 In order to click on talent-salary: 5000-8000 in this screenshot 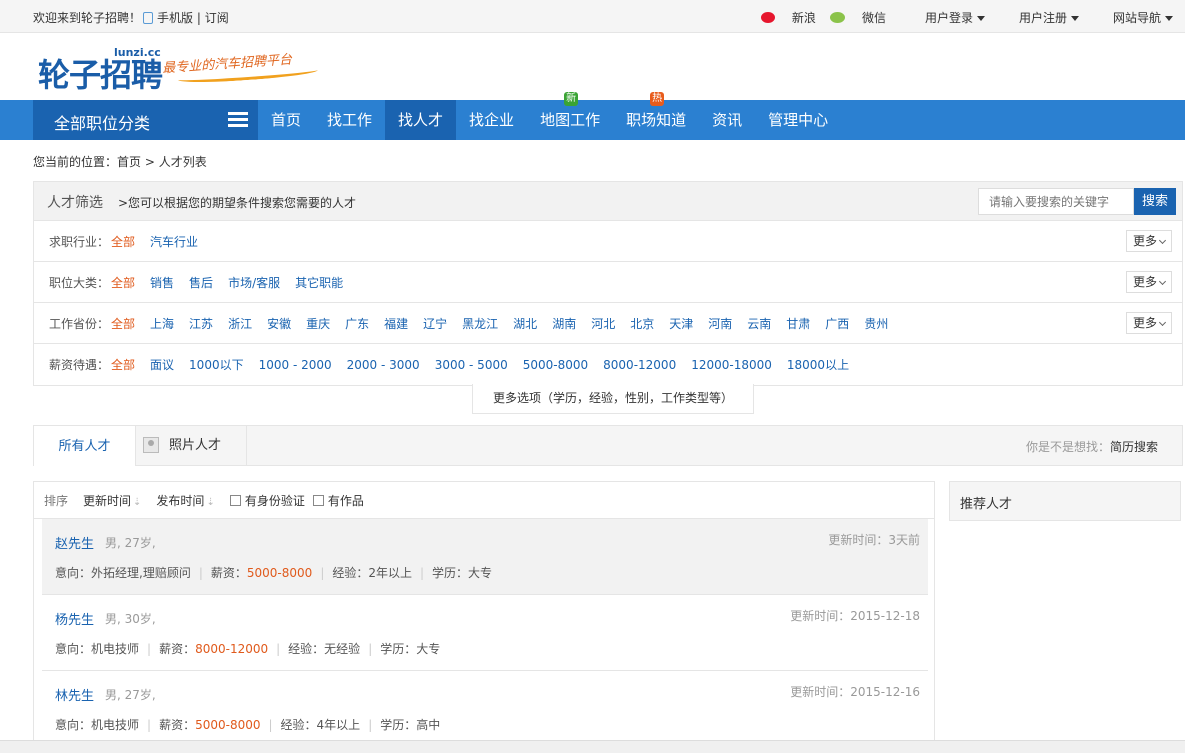, I will do `click(228, 725)`.